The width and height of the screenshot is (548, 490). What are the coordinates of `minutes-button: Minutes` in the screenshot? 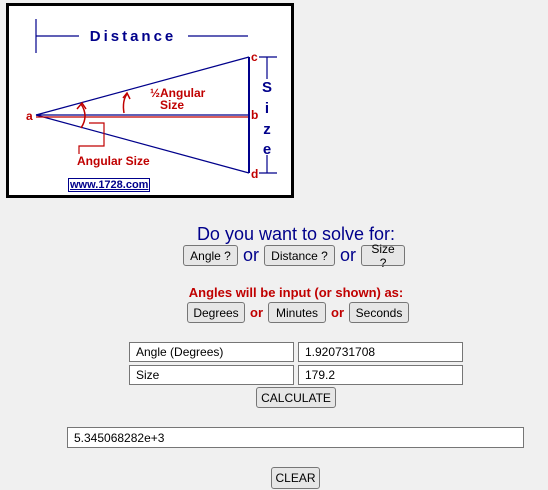 It's located at (297, 312).